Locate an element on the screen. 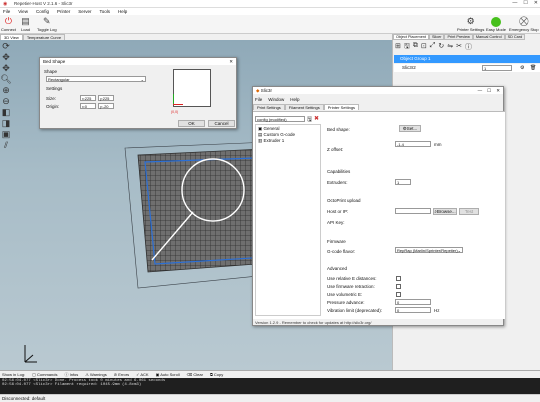  move-icon: ✥ is located at coordinates (6, 57).